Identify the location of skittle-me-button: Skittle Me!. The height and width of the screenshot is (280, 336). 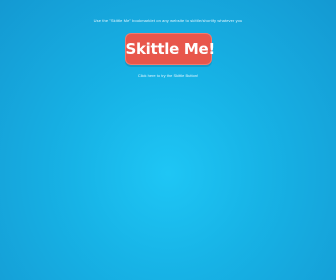
(169, 49).